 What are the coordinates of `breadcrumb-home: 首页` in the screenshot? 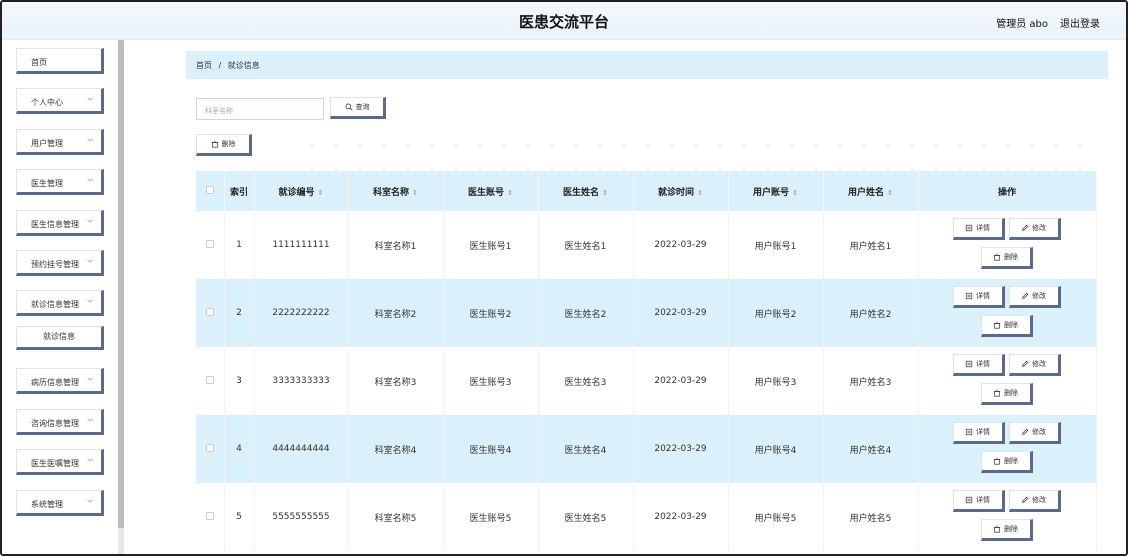 It's located at (204, 65).